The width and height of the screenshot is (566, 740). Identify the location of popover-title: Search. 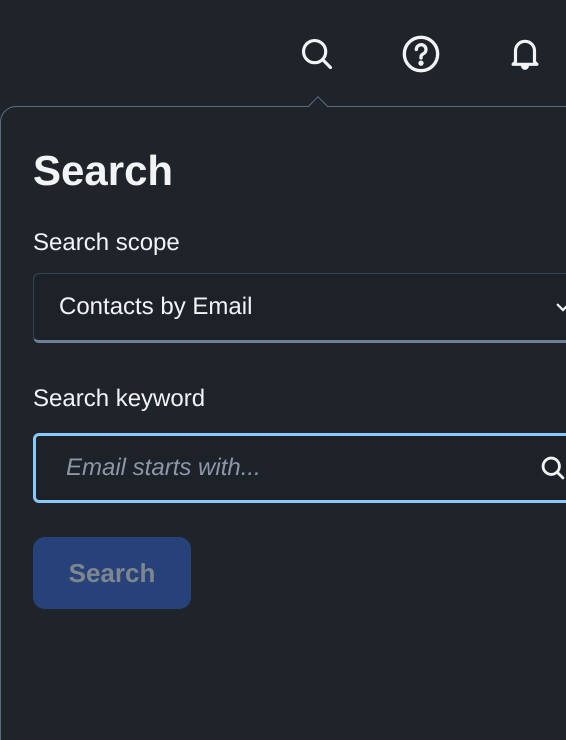
(103, 171).